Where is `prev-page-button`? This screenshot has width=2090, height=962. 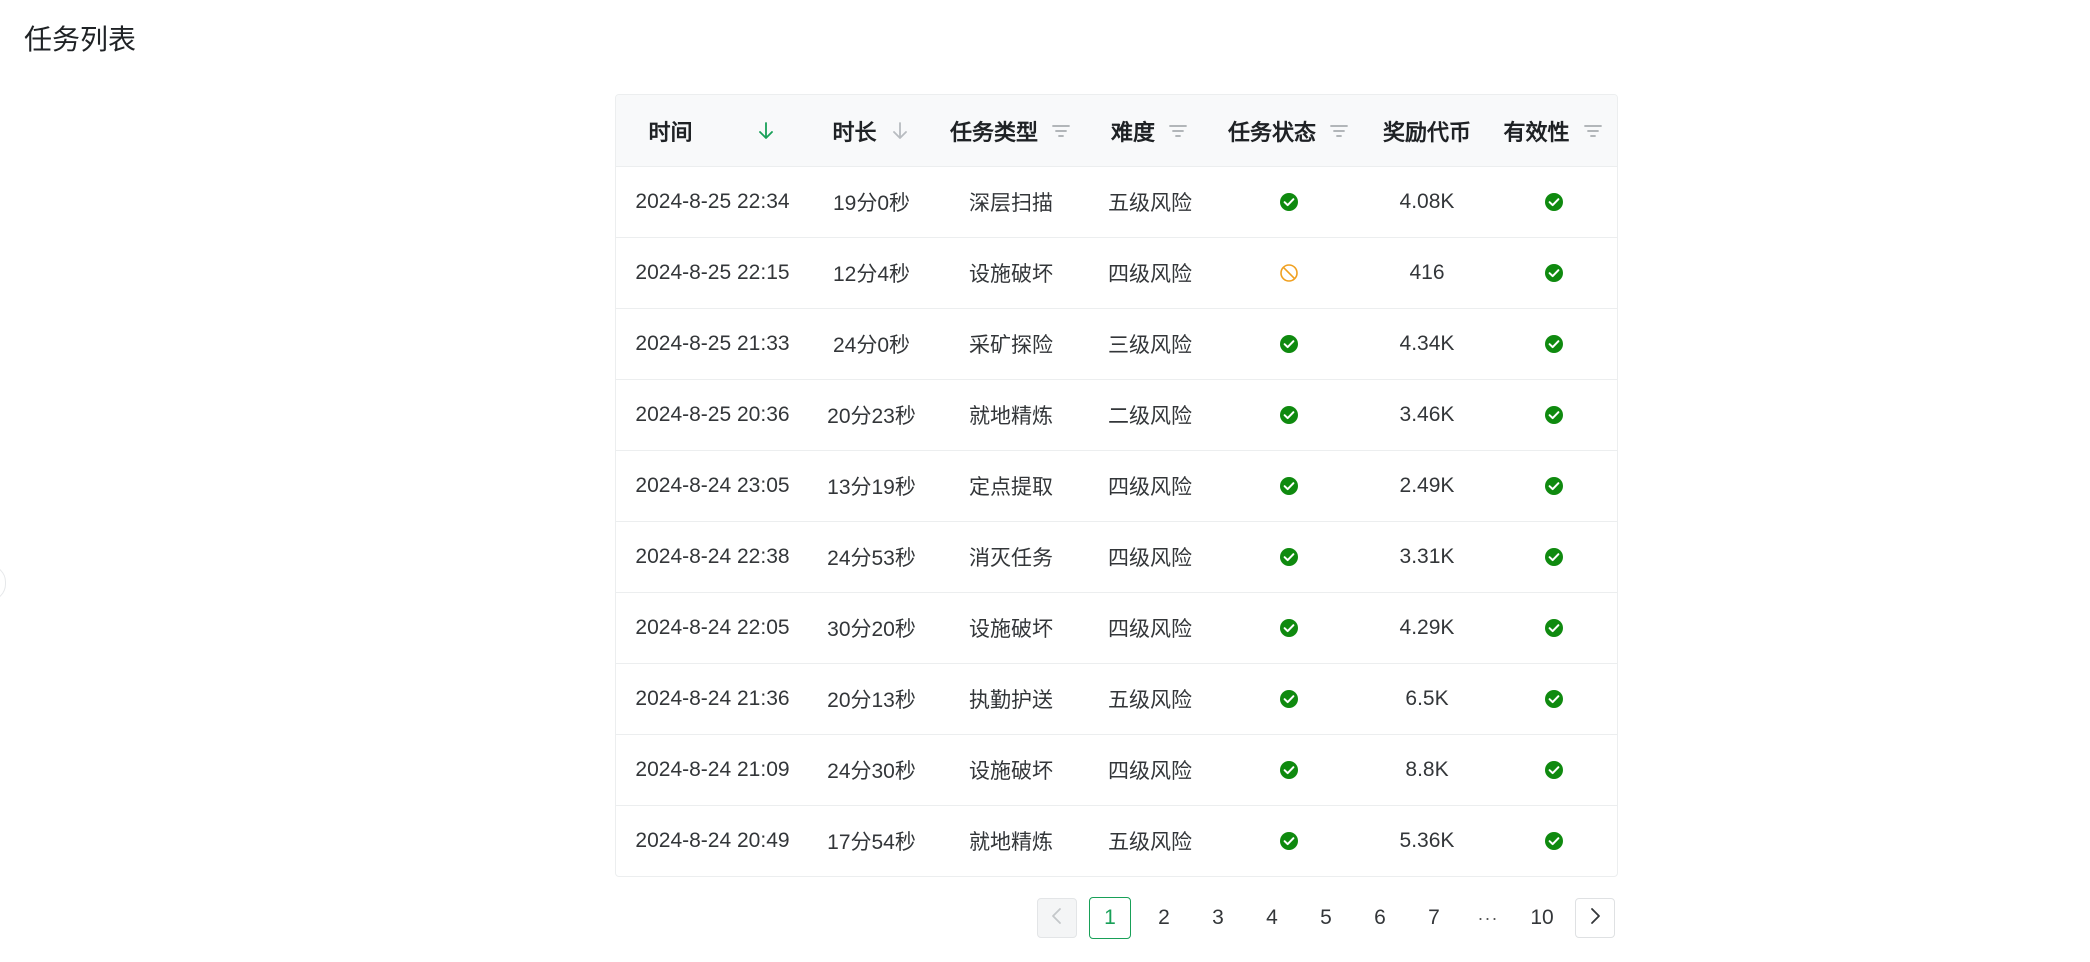 prev-page-button is located at coordinates (1057, 918).